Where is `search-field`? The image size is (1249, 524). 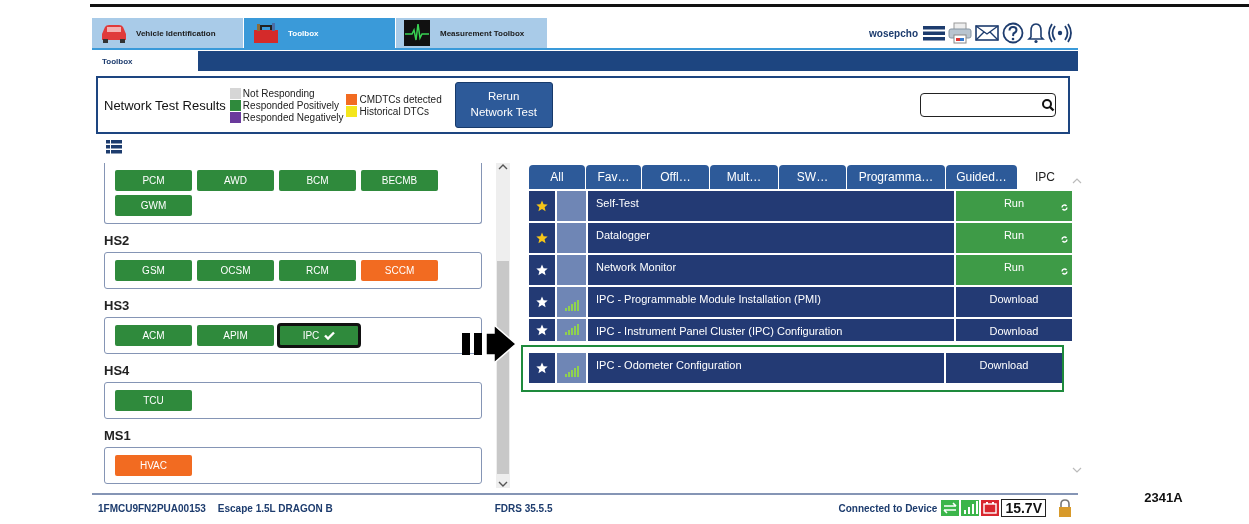
search-field is located at coordinates (988, 105).